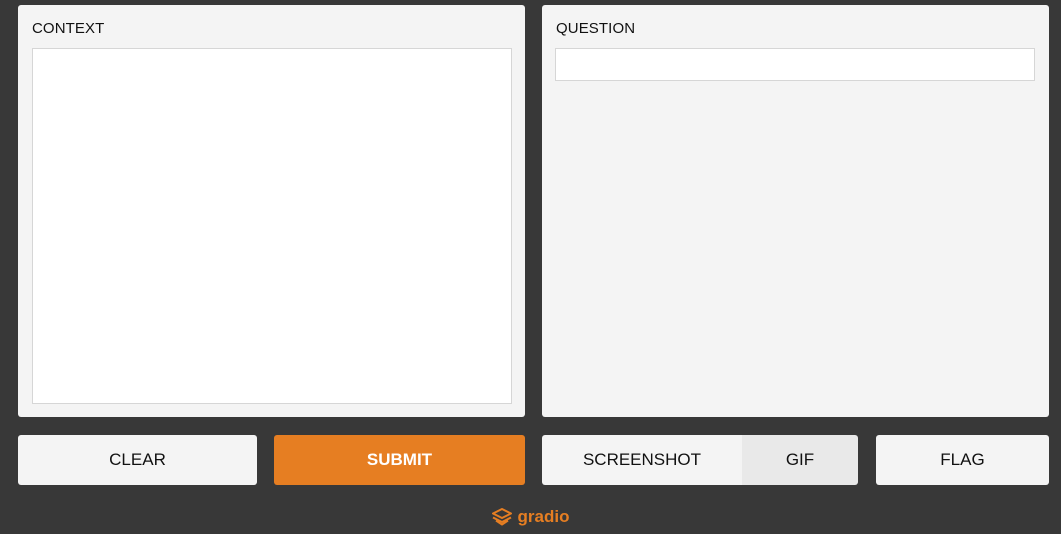 The image size is (1061, 534). I want to click on submit-button-label: SUBMIT, so click(399, 459).